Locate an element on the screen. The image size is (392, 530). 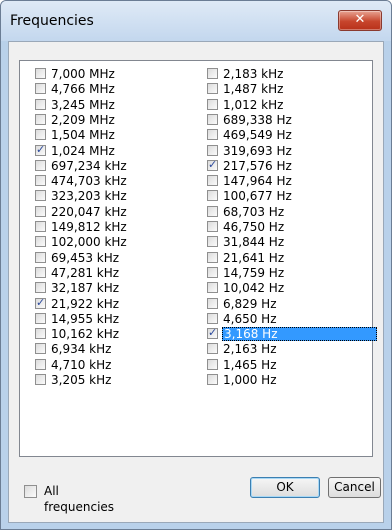
frequency-label: 14,759 Hz is located at coordinates (253, 273).